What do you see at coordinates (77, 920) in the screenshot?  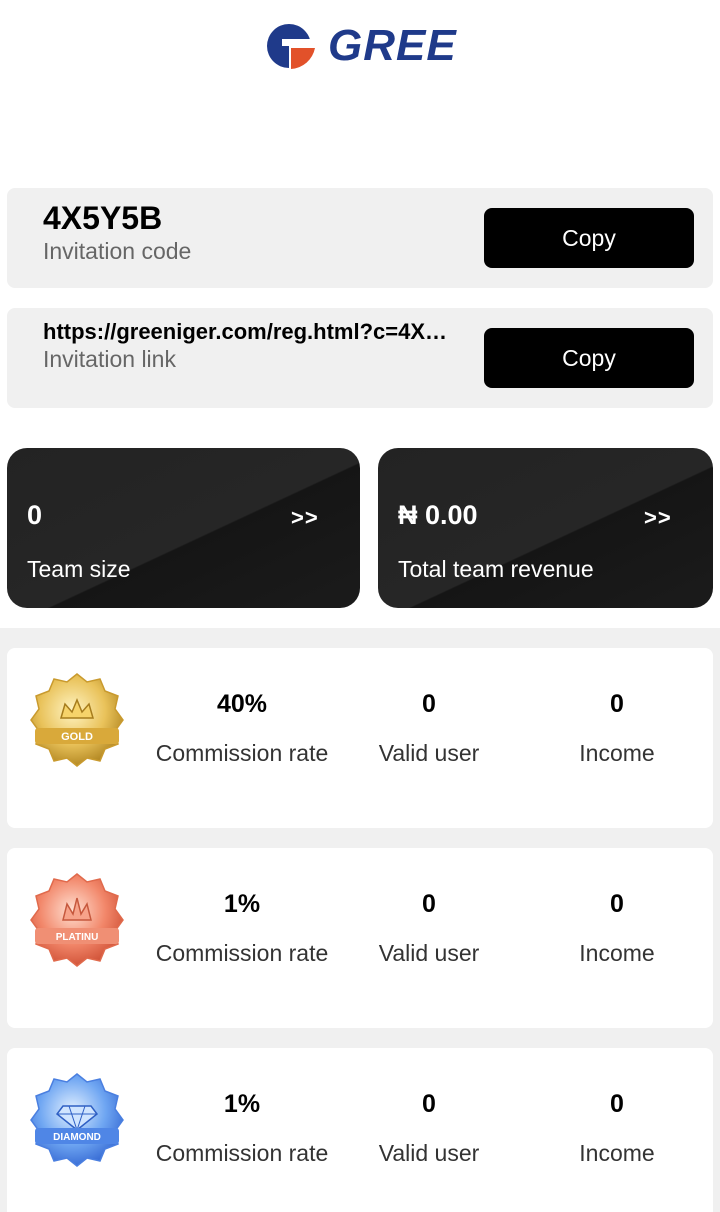 I see `platinum-badge-icon: PLATINU` at bounding box center [77, 920].